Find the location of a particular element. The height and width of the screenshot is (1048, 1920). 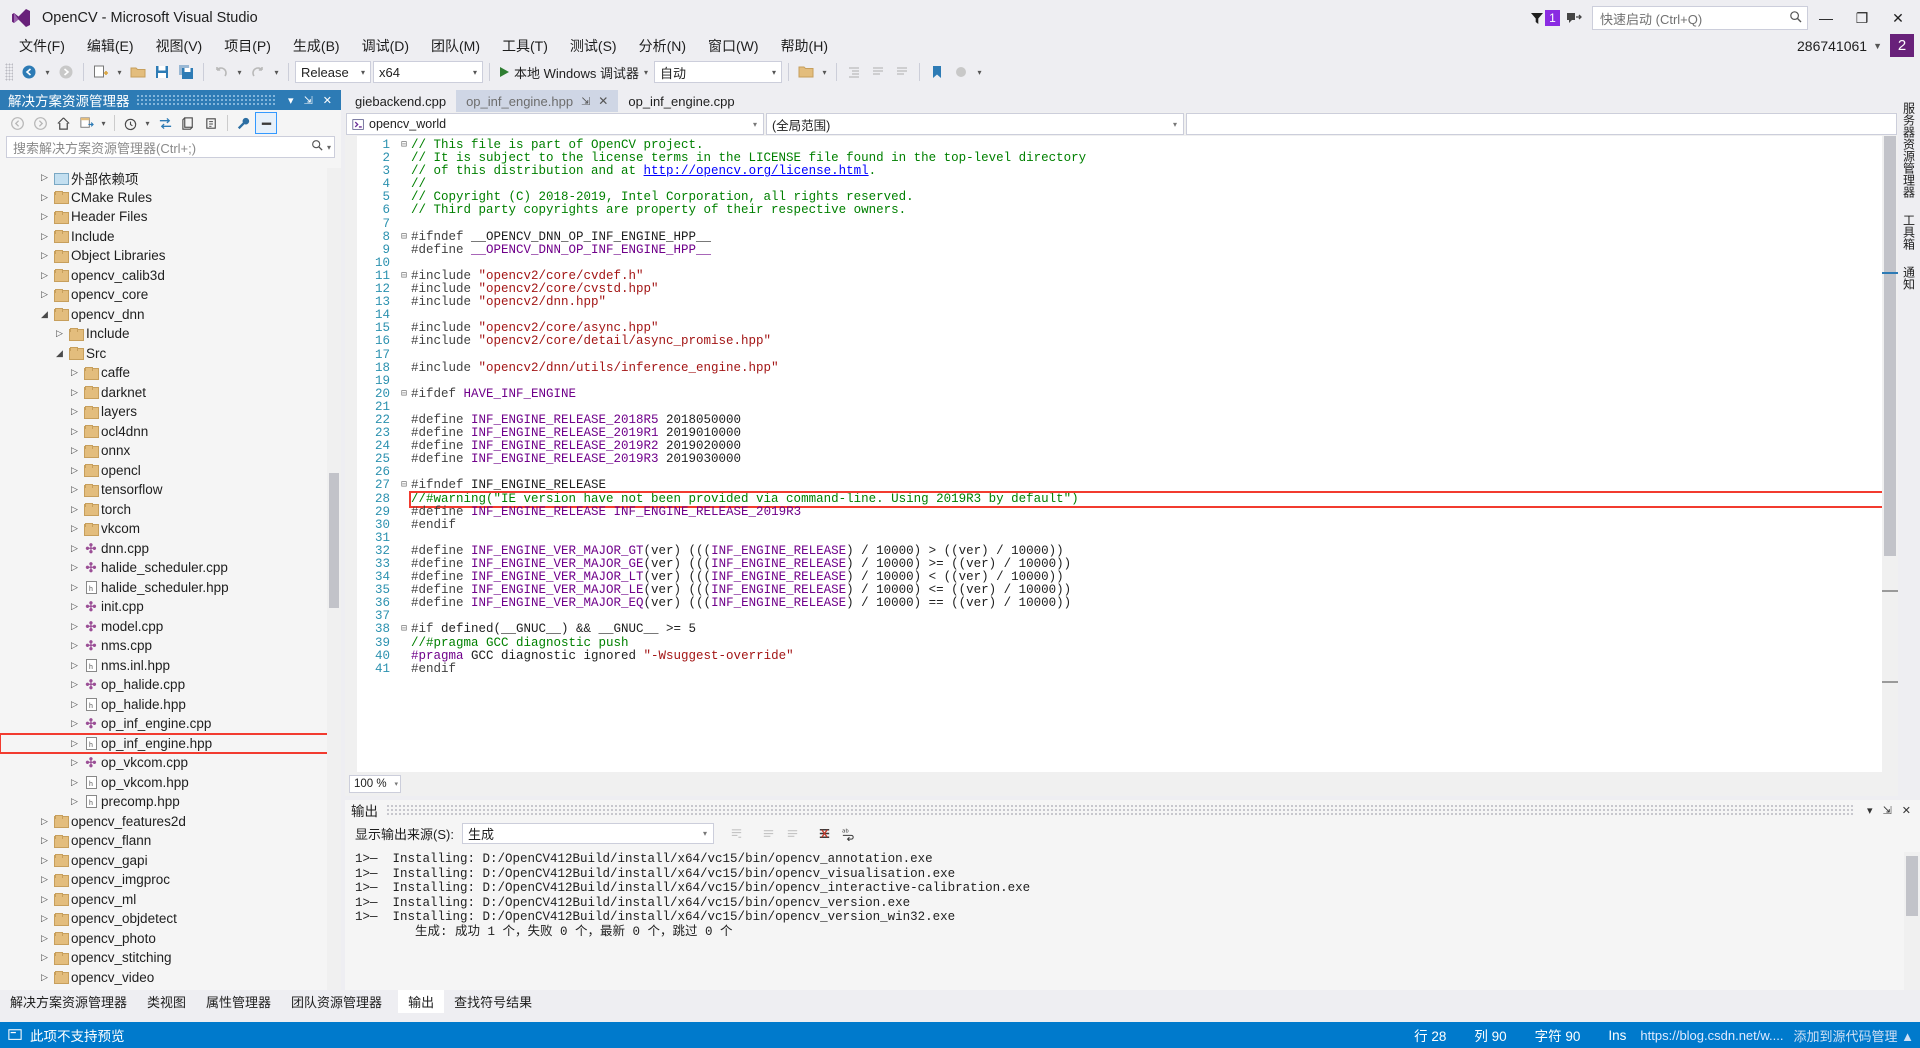

tree-node-darknet: ▷ darknet is located at coordinates (170, 393).